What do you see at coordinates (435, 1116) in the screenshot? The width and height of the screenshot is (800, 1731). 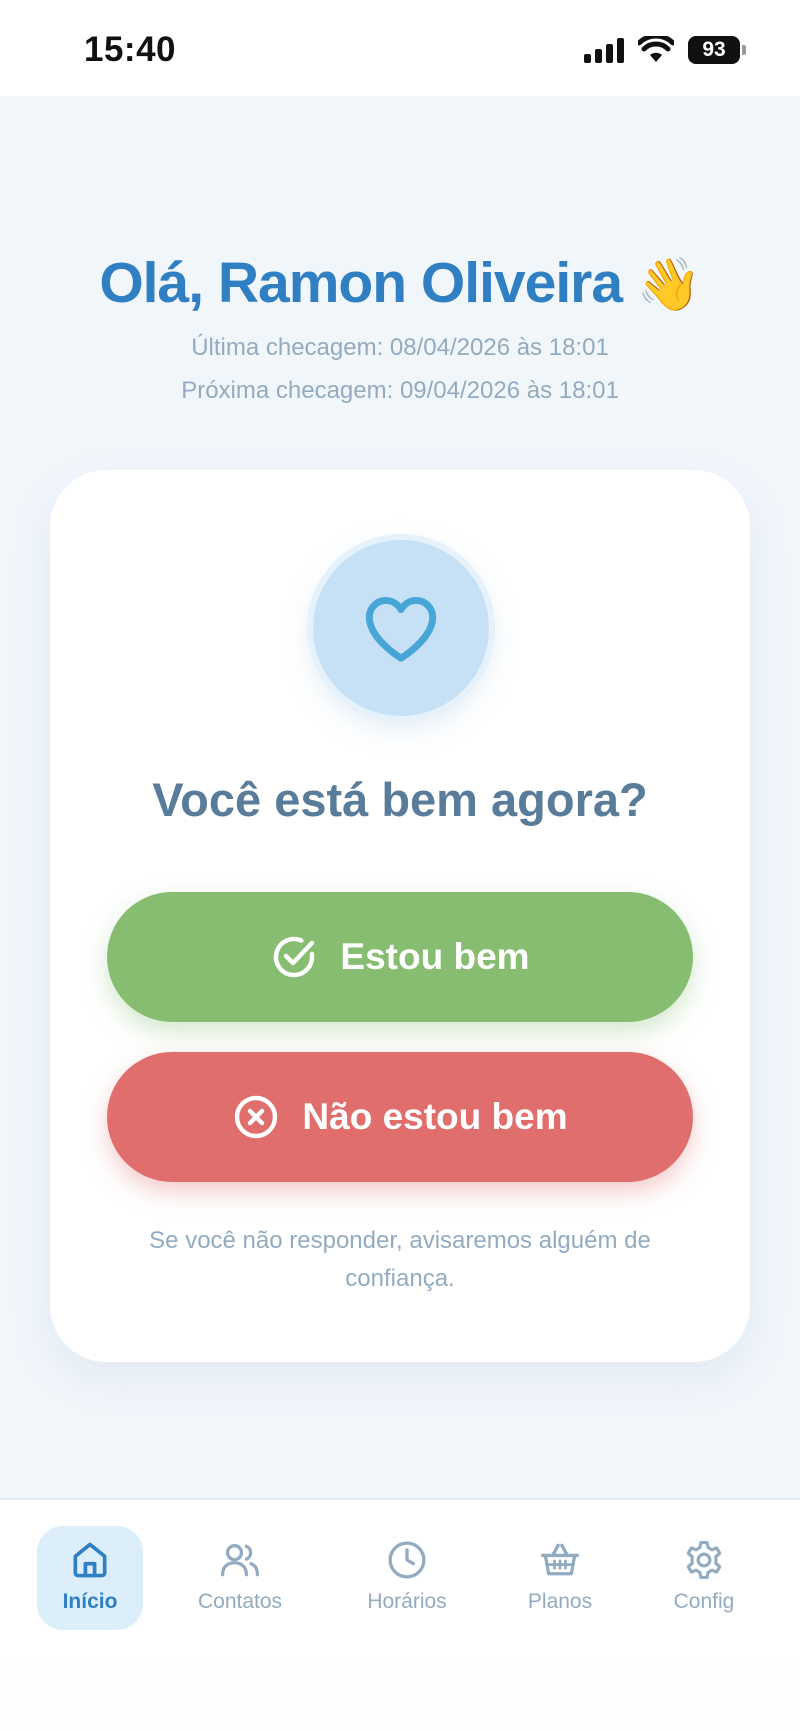 I see `not-ok-label: Não estou bem` at bounding box center [435, 1116].